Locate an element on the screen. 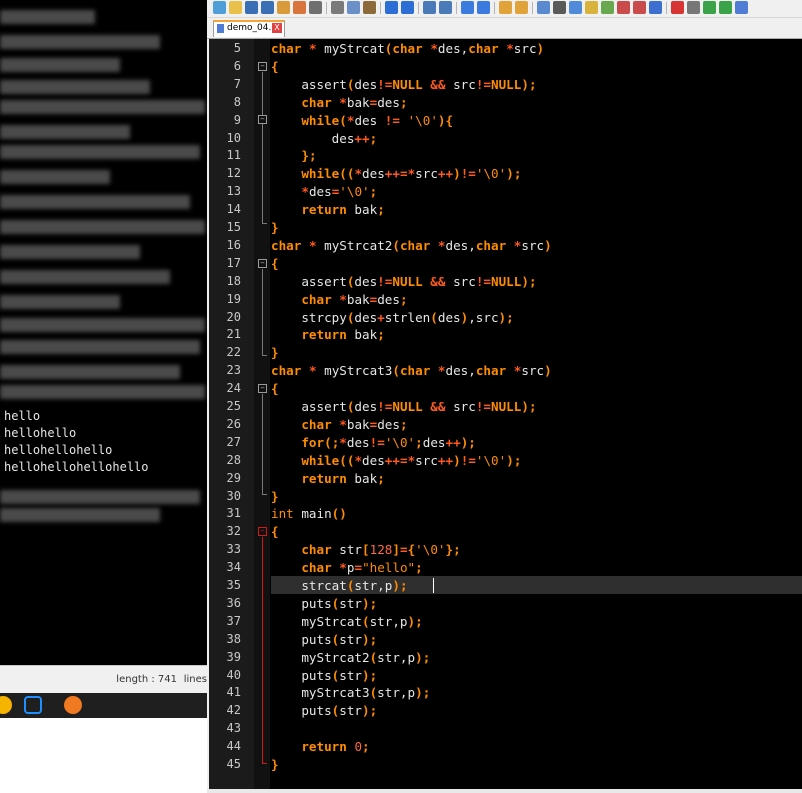 The width and height of the screenshot is (802, 793). line-number: 24 is located at coordinates (233, 388).